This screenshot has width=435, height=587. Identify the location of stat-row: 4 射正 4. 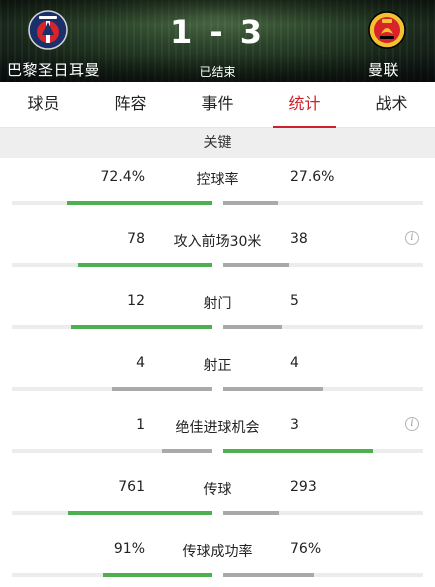
(217, 380).